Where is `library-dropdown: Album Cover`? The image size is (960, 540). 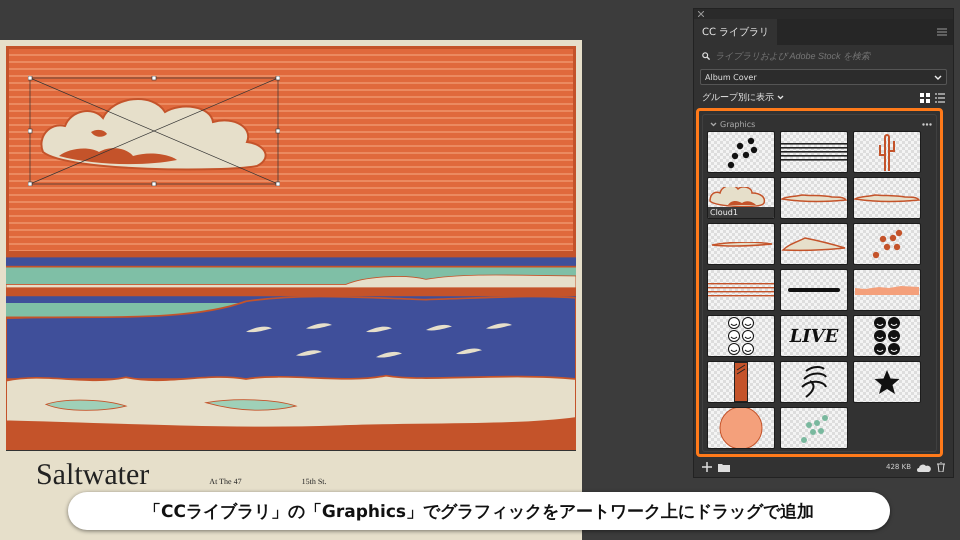 library-dropdown: Album Cover is located at coordinates (823, 77).